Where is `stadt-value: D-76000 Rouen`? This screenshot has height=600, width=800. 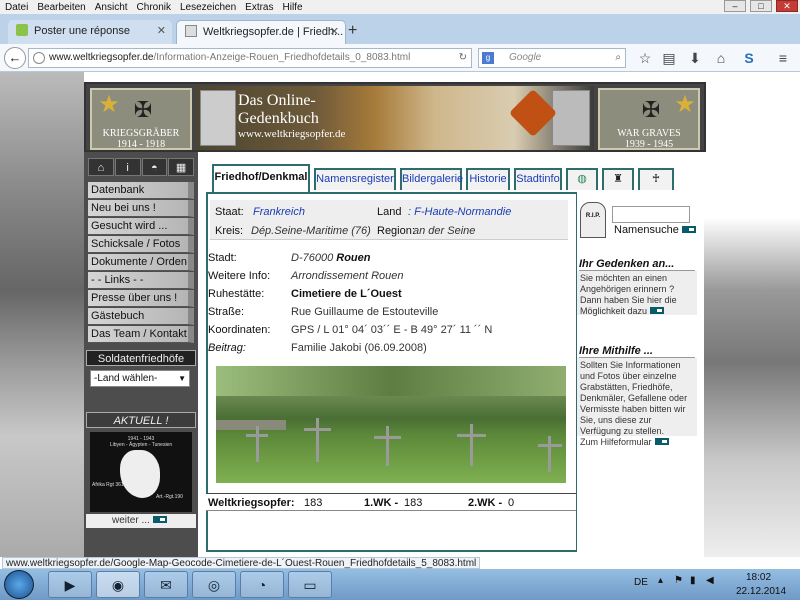 stadt-value: D-76000 Rouen is located at coordinates (331, 258).